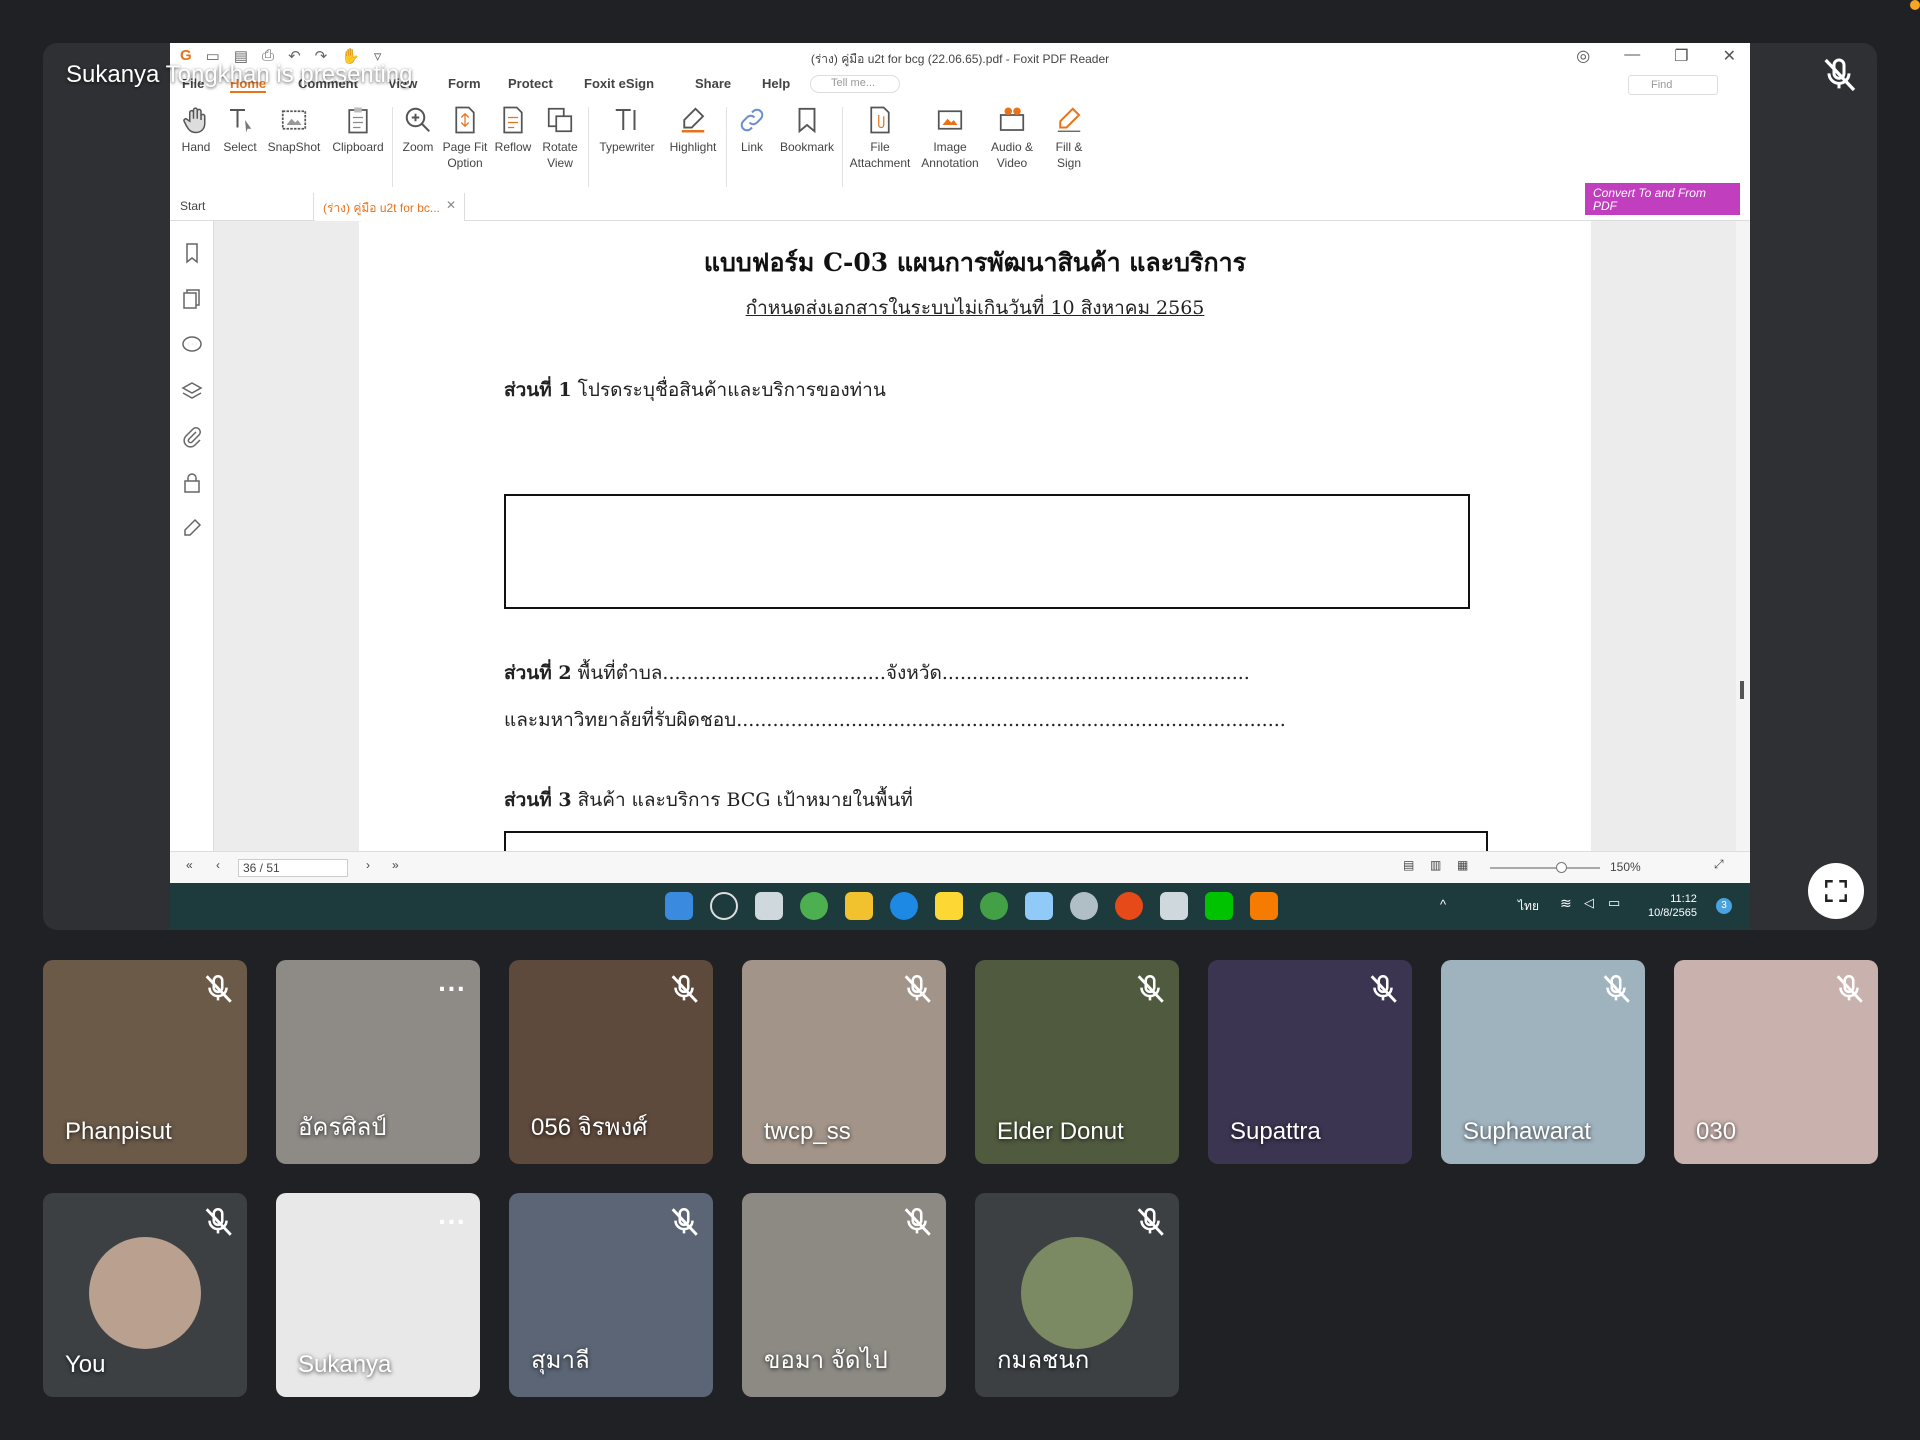  Describe the element at coordinates (464, 83) in the screenshot. I see `menu-form: Form` at that location.